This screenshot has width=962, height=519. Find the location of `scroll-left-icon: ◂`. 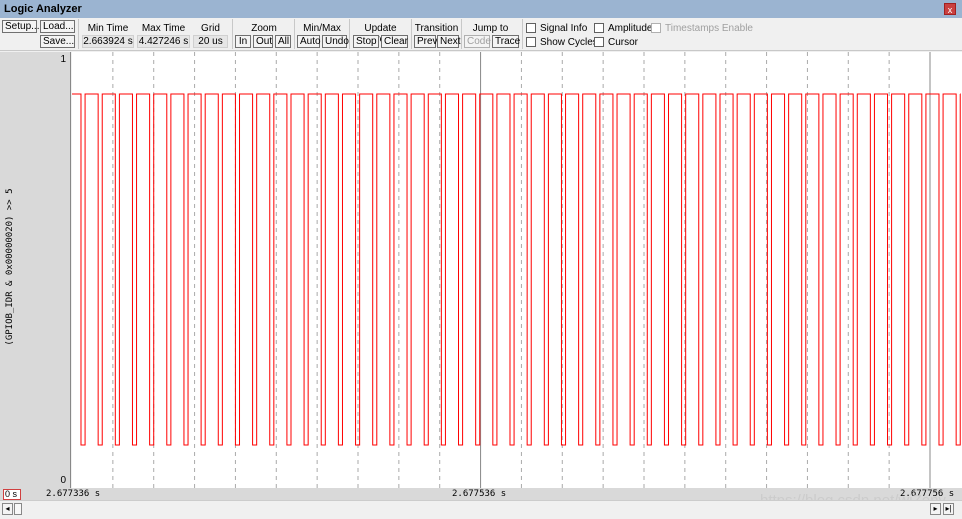

scroll-left-icon: ◂ is located at coordinates (7, 509).